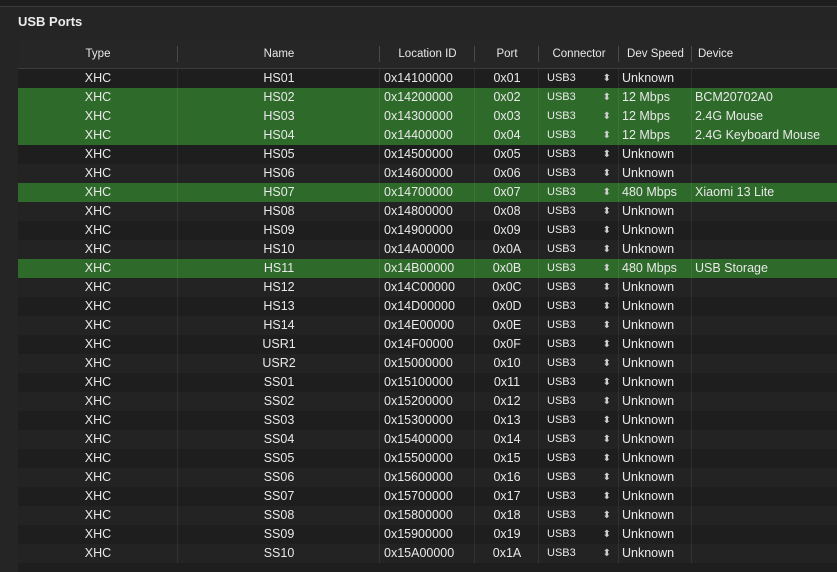  Describe the element at coordinates (427, 154) in the screenshot. I see `table-row: XHC HS05 0x14500000 0x05 USB3 ⬍ Unknown` at that location.